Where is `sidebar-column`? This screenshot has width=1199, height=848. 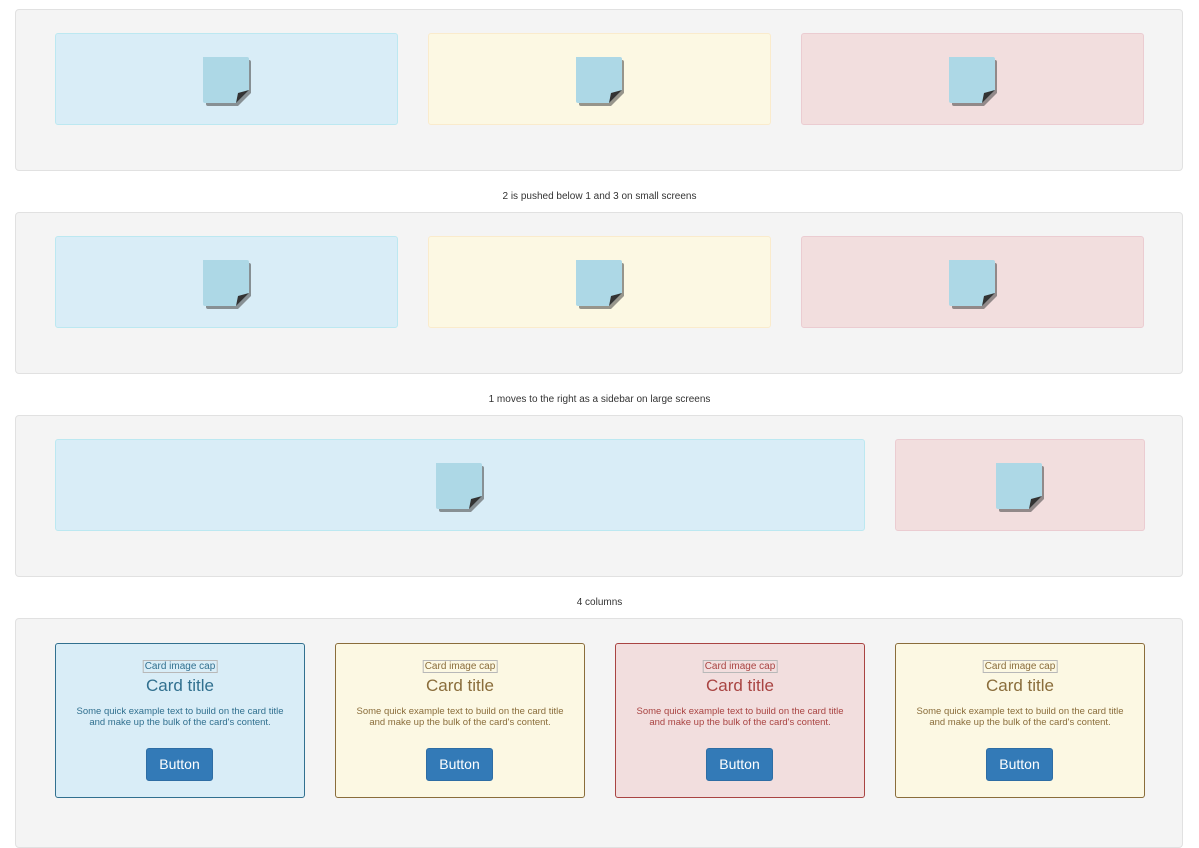
sidebar-column is located at coordinates (1020, 485).